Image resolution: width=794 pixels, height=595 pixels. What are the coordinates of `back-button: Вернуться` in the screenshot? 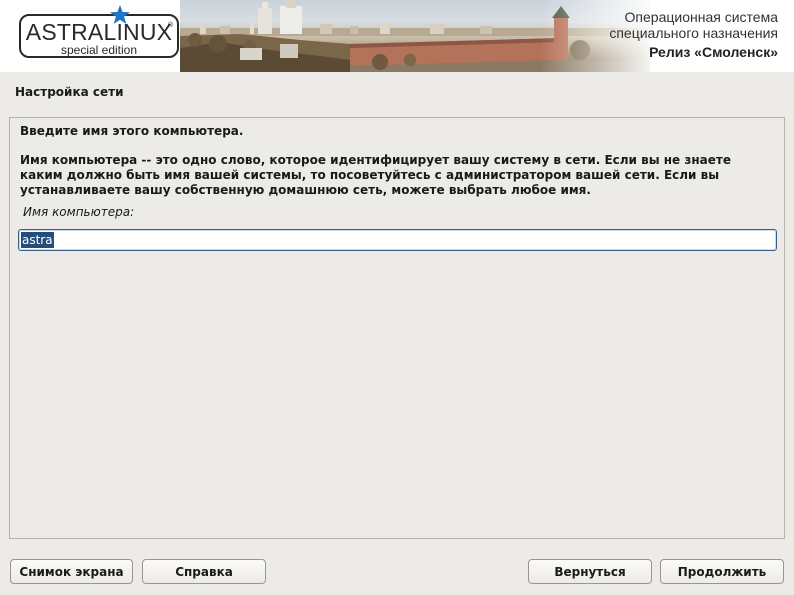 It's located at (590, 571).